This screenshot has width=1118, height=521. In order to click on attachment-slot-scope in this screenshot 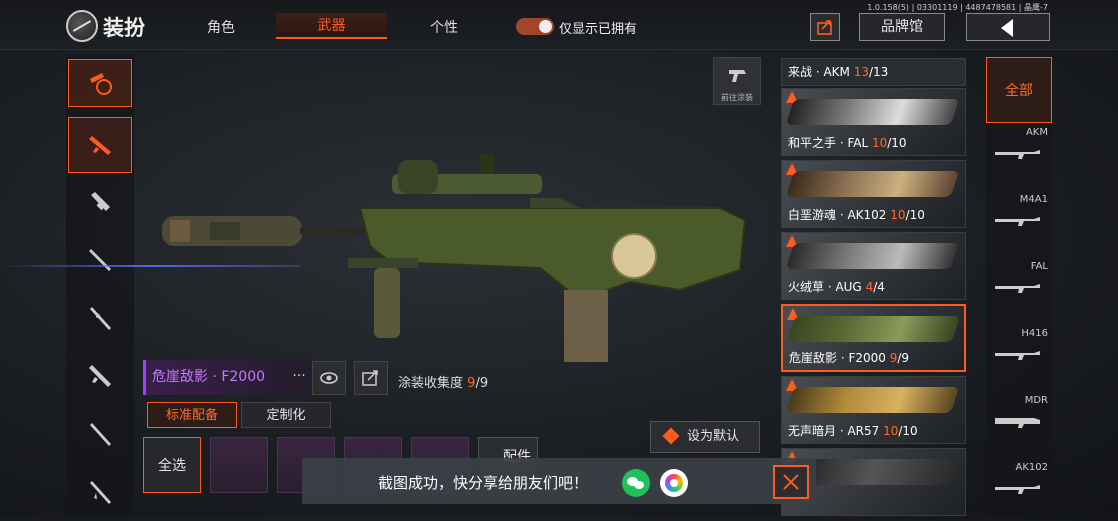, I will do `click(239, 465)`.